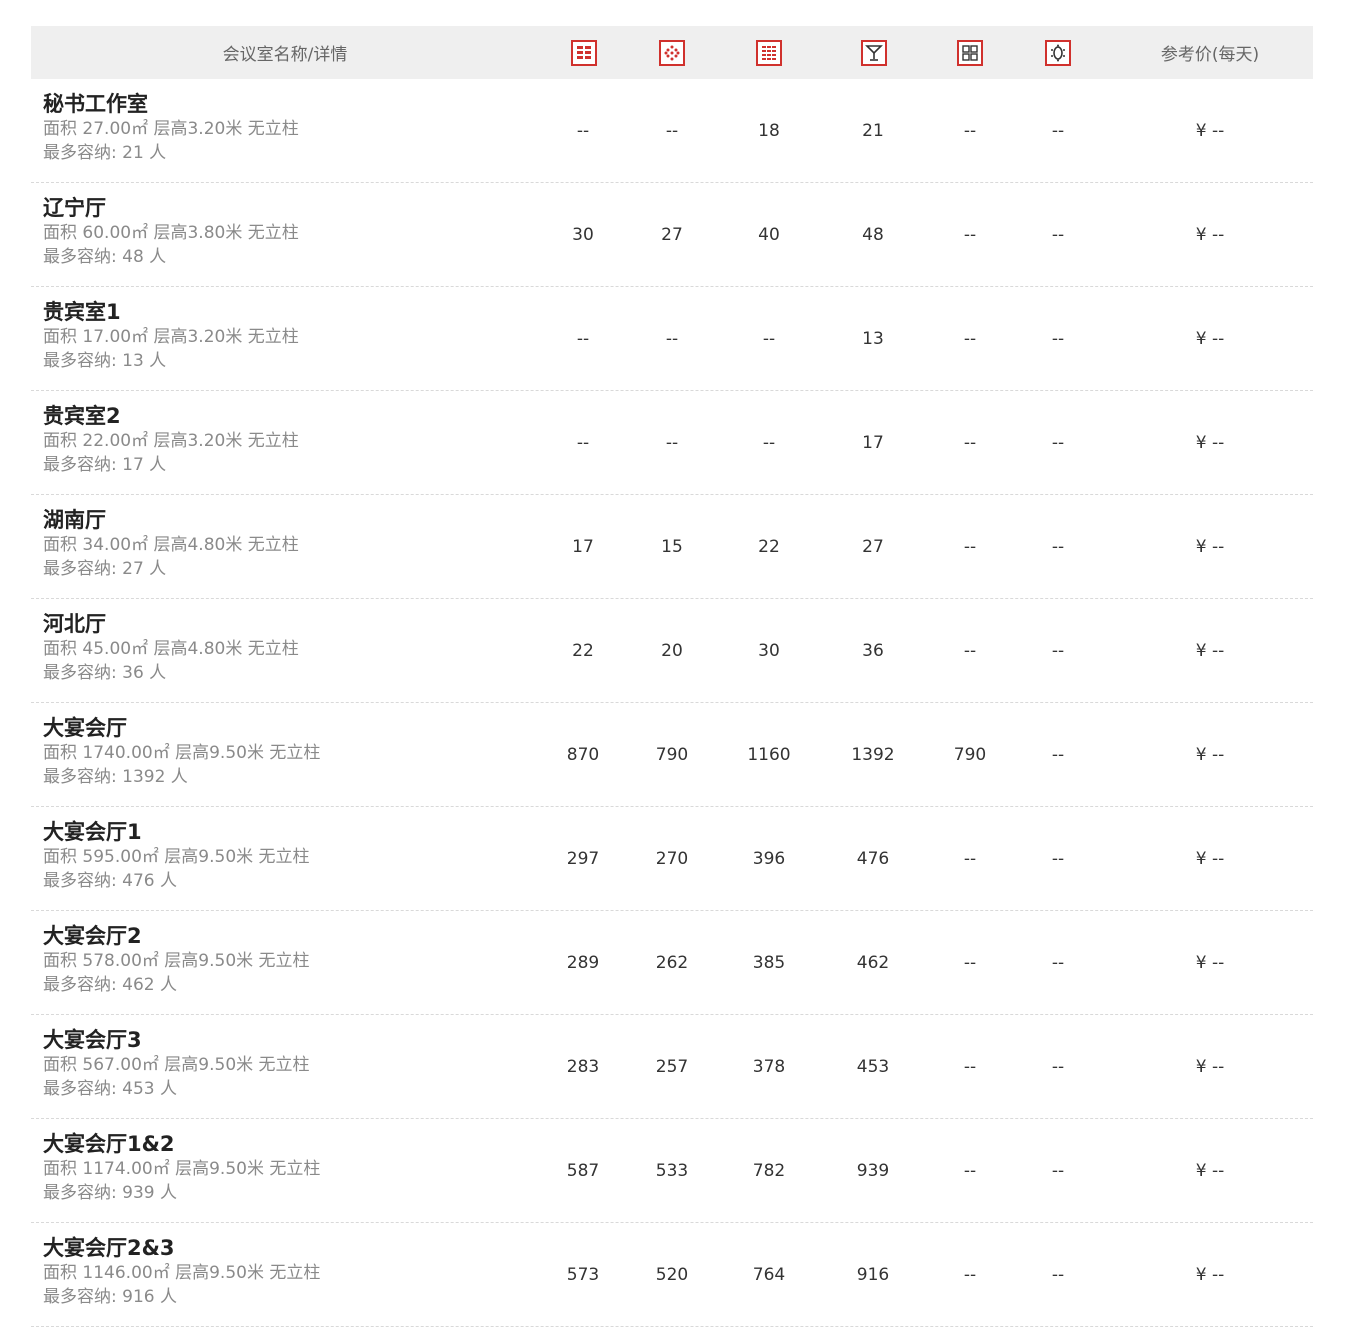 This screenshot has width=1360, height=1338. I want to click on theater-capacity-cell: 297, so click(583, 858).